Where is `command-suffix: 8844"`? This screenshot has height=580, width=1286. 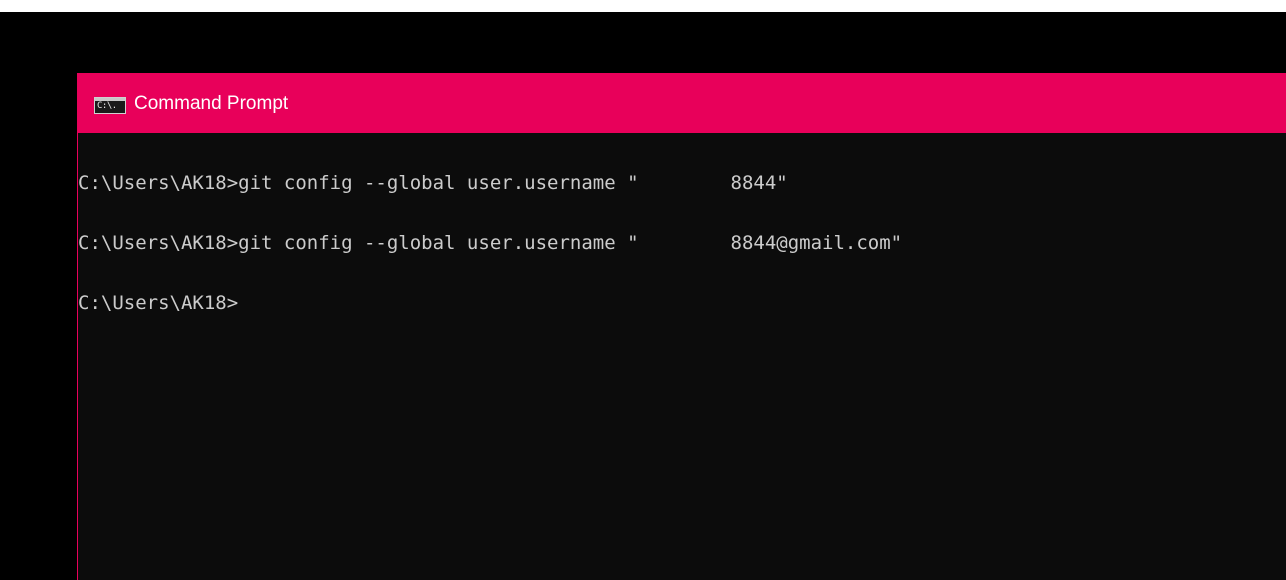
command-suffix: 8844" is located at coordinates (759, 183).